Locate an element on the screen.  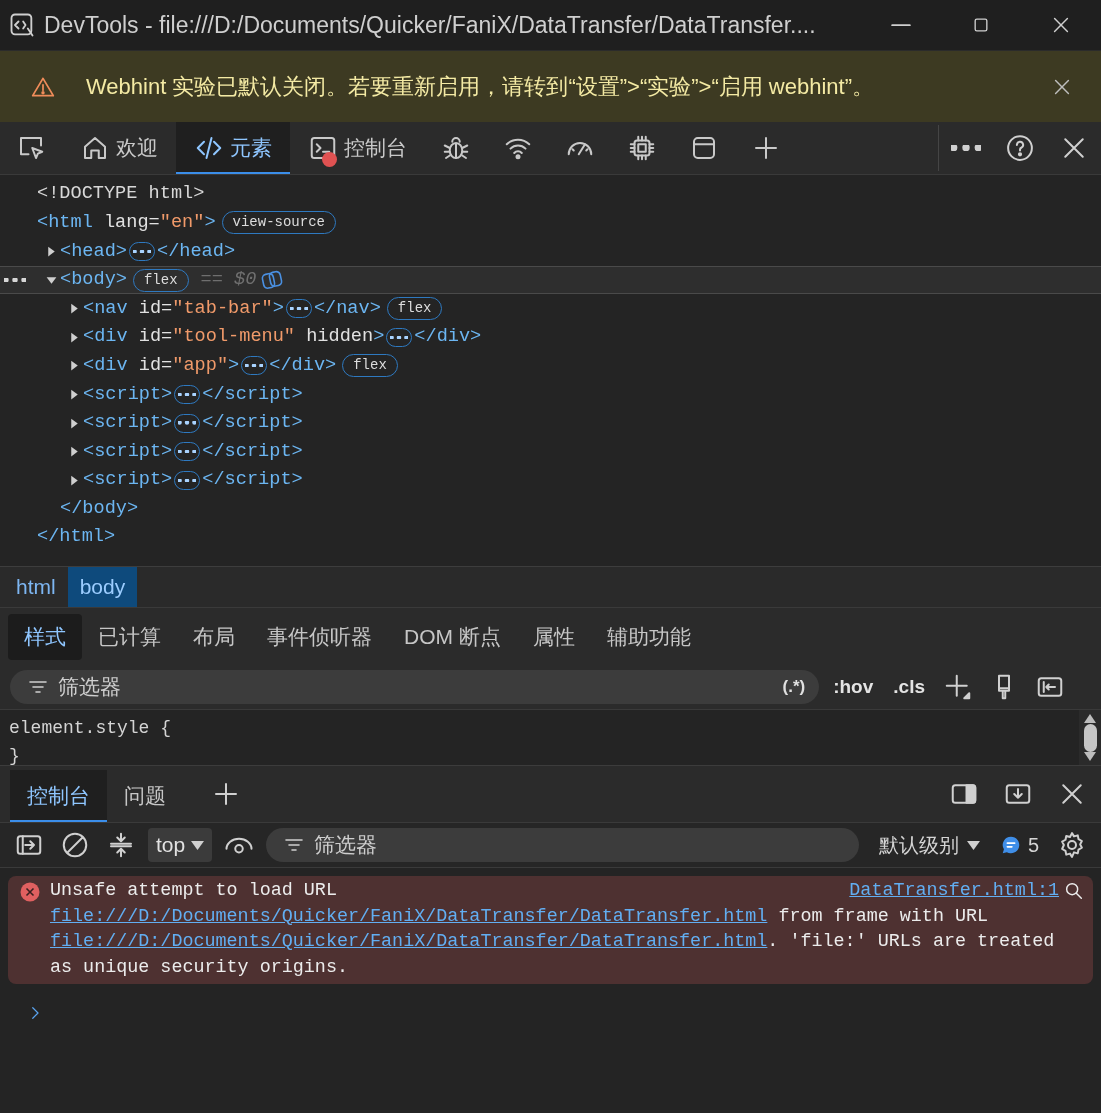
error-icon is located at coordinates (30, 892).